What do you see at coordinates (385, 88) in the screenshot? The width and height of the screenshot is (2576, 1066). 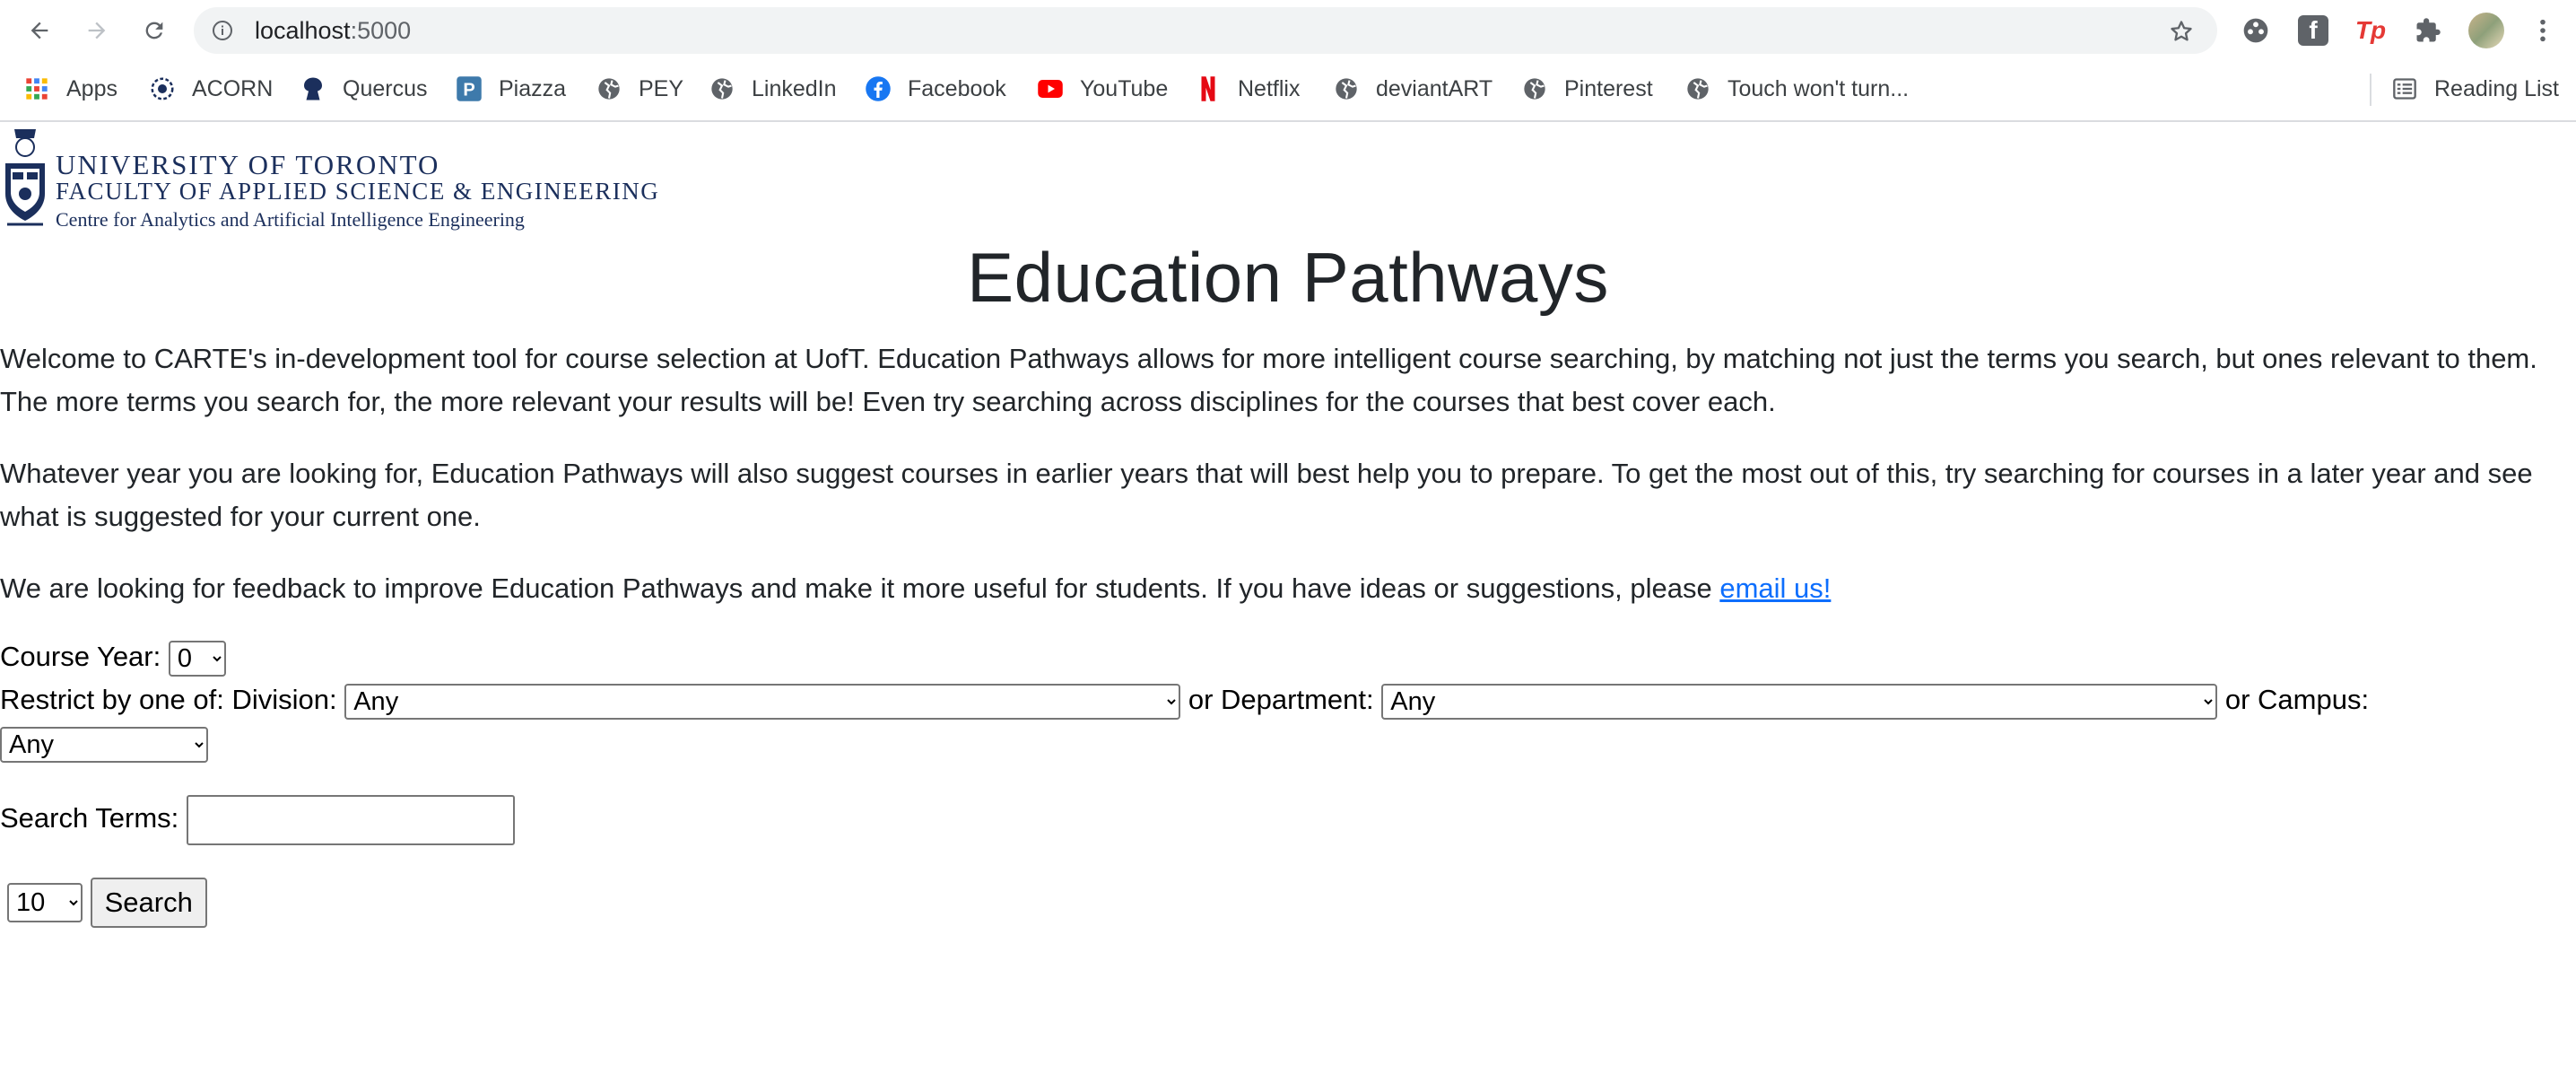 I see `bookmark-label: Quercus` at bounding box center [385, 88].